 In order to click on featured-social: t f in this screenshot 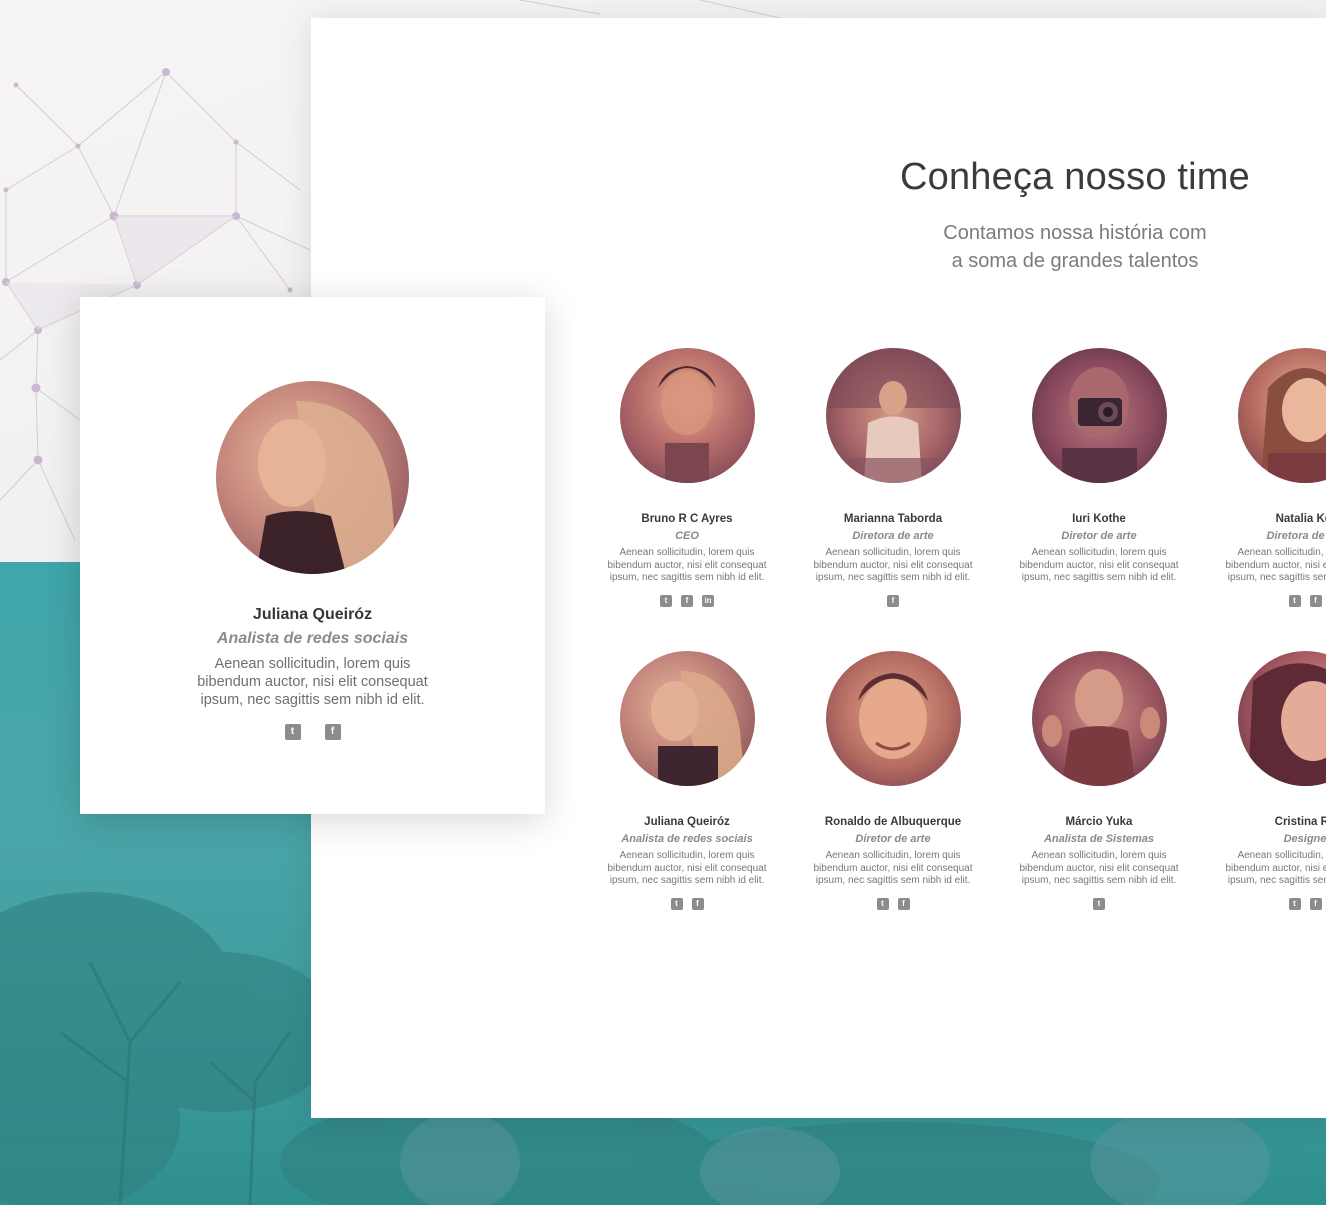, I will do `click(312, 732)`.